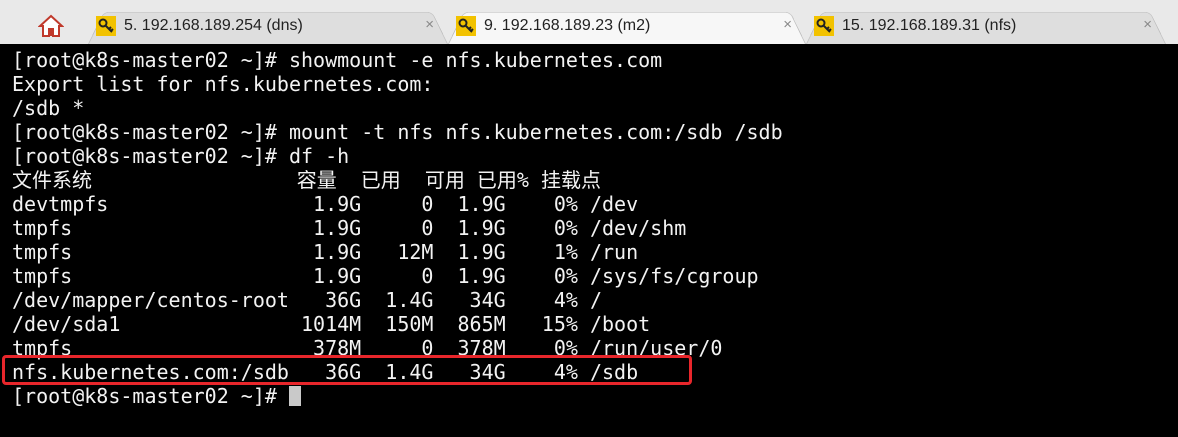 The image size is (1178, 437). I want to click on tab-label: 15. 192.168.189.31 (nfs), so click(929, 25).